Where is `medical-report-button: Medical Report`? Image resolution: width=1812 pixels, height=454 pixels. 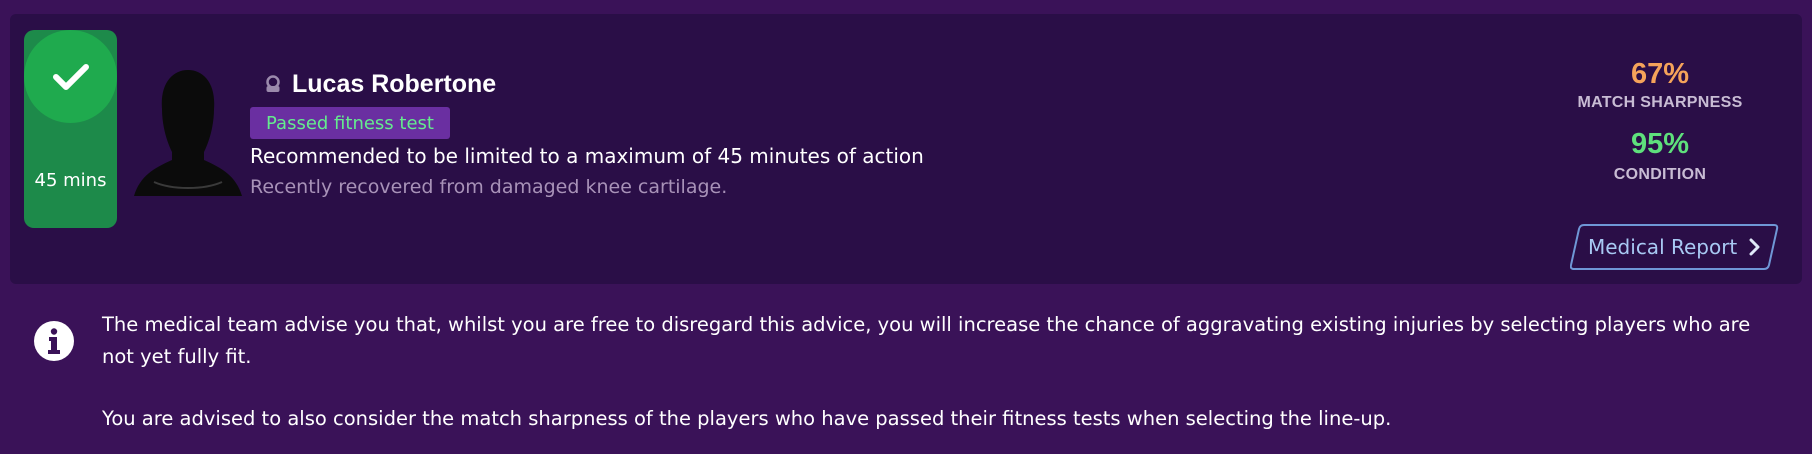
medical-report-button: Medical Report is located at coordinates (1675, 247).